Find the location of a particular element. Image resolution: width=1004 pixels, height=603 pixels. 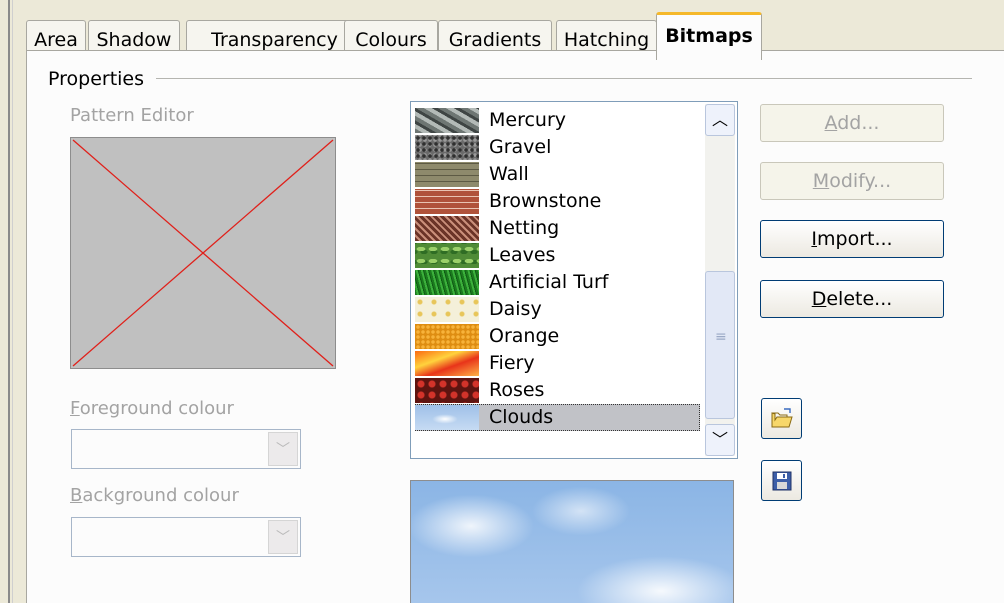

list-item-label: Clouds is located at coordinates (521, 417).